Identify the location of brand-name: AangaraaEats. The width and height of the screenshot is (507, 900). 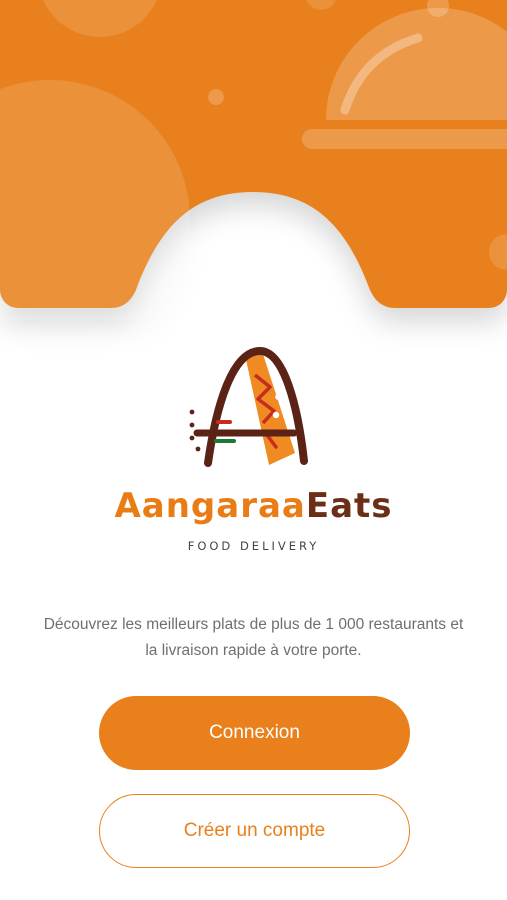
(253, 506).